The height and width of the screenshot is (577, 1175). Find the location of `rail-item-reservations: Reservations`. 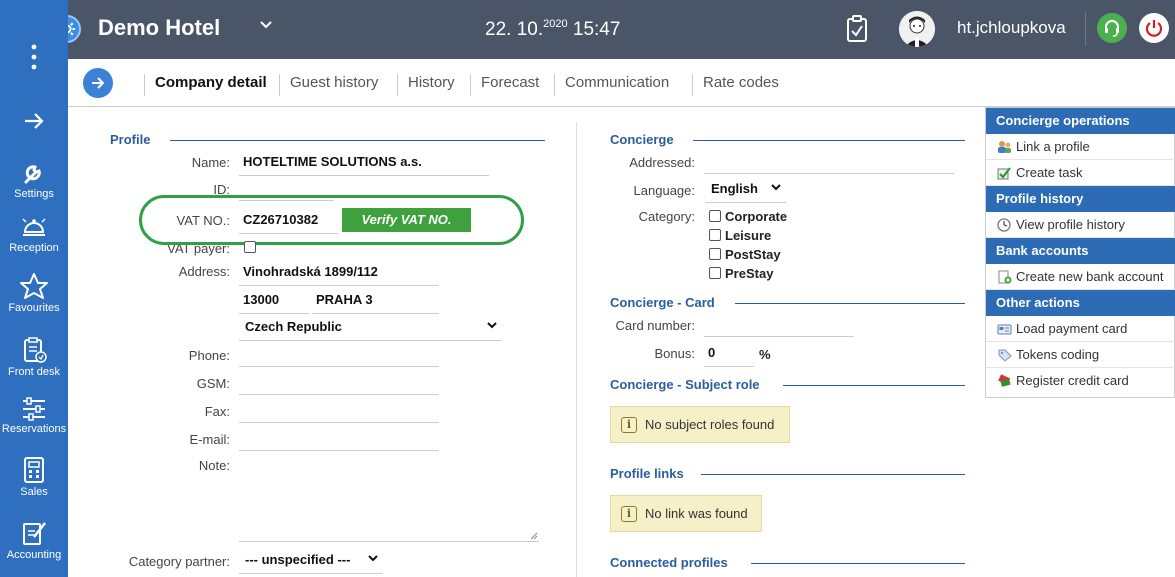

rail-item-reservations: Reservations is located at coordinates (34, 416).